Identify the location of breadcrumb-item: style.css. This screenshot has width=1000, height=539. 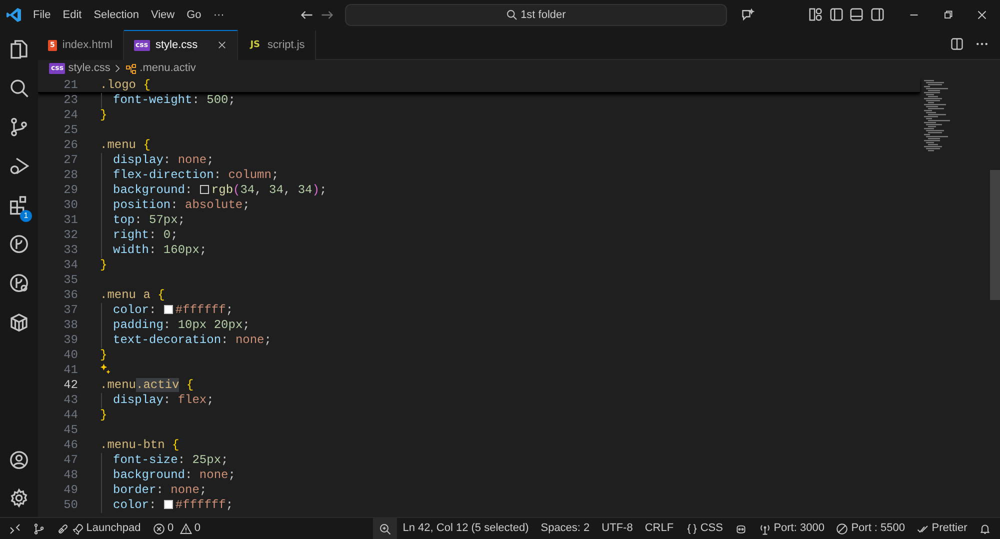
(89, 68).